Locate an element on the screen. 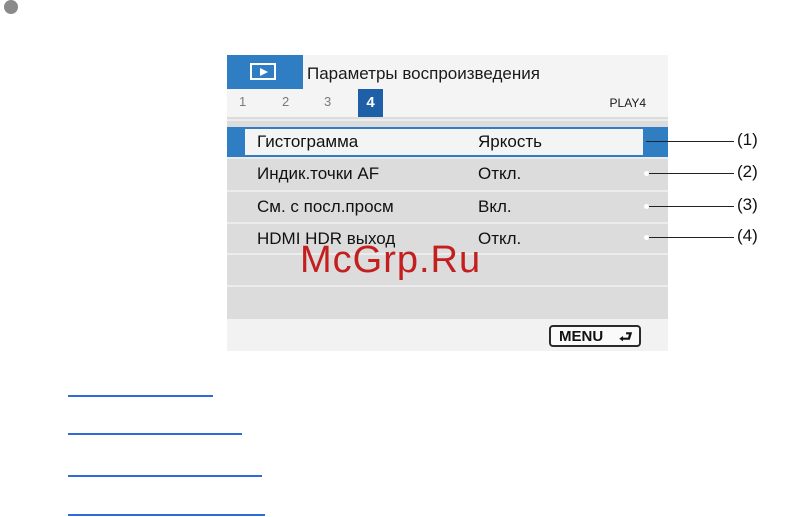 Image resolution: width=791 pixels, height=517 pixels. callout-label-3: (3) is located at coordinates (747, 204).